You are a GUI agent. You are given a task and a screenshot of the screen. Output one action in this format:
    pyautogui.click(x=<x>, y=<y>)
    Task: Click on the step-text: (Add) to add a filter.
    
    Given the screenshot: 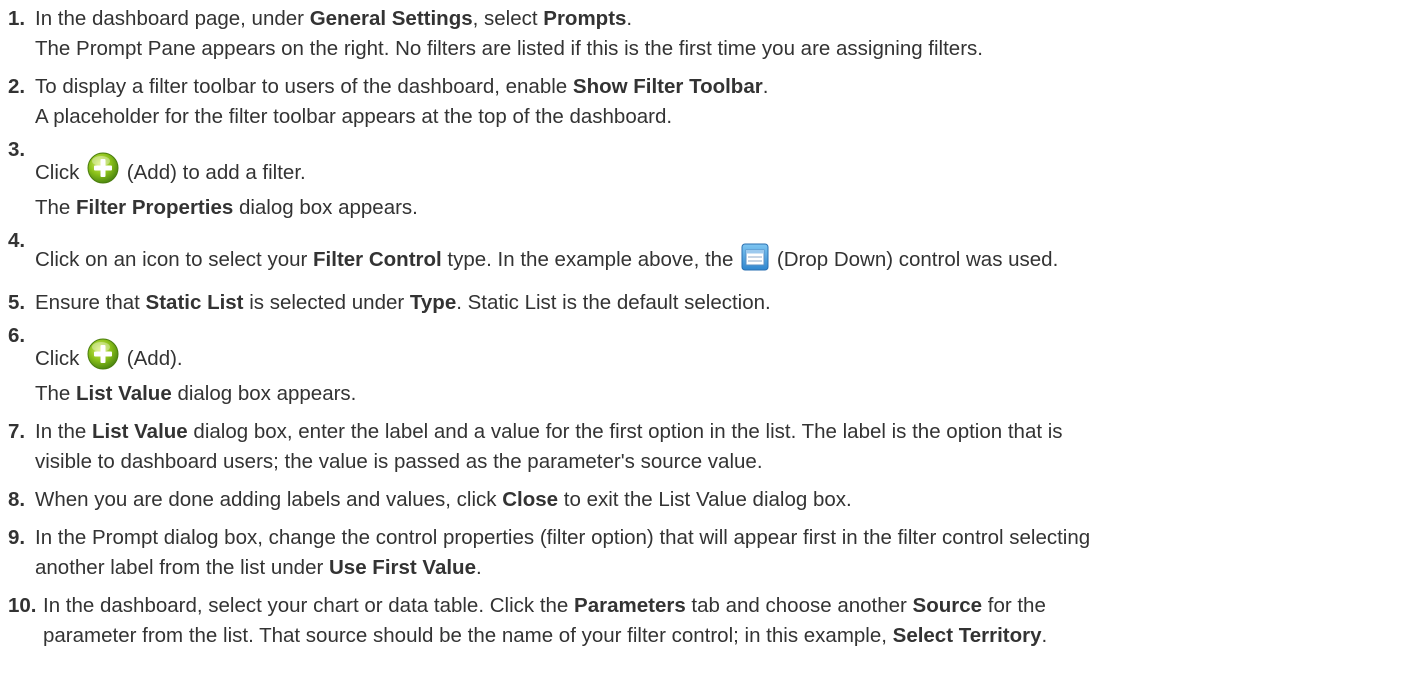 What is the action you would take?
    pyautogui.click(x=213, y=172)
    